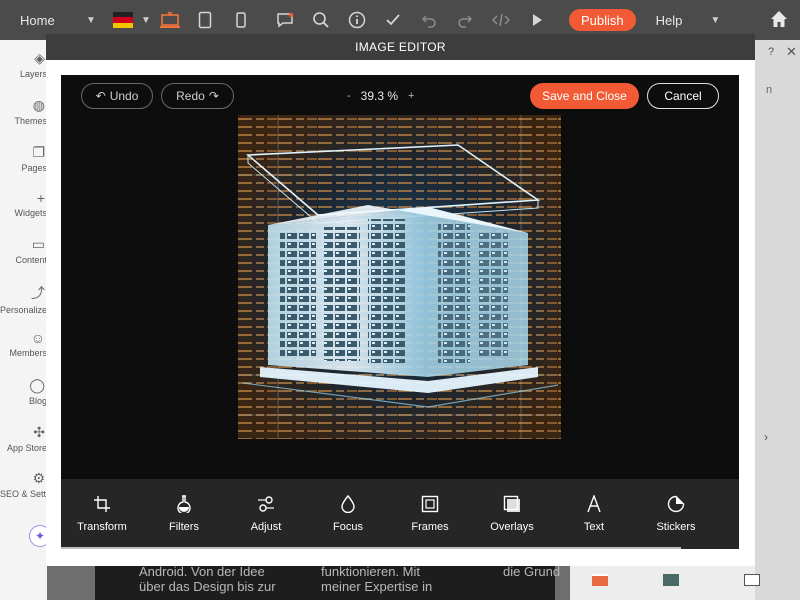  I want to click on tool-adjust: Adjust, so click(266, 514).